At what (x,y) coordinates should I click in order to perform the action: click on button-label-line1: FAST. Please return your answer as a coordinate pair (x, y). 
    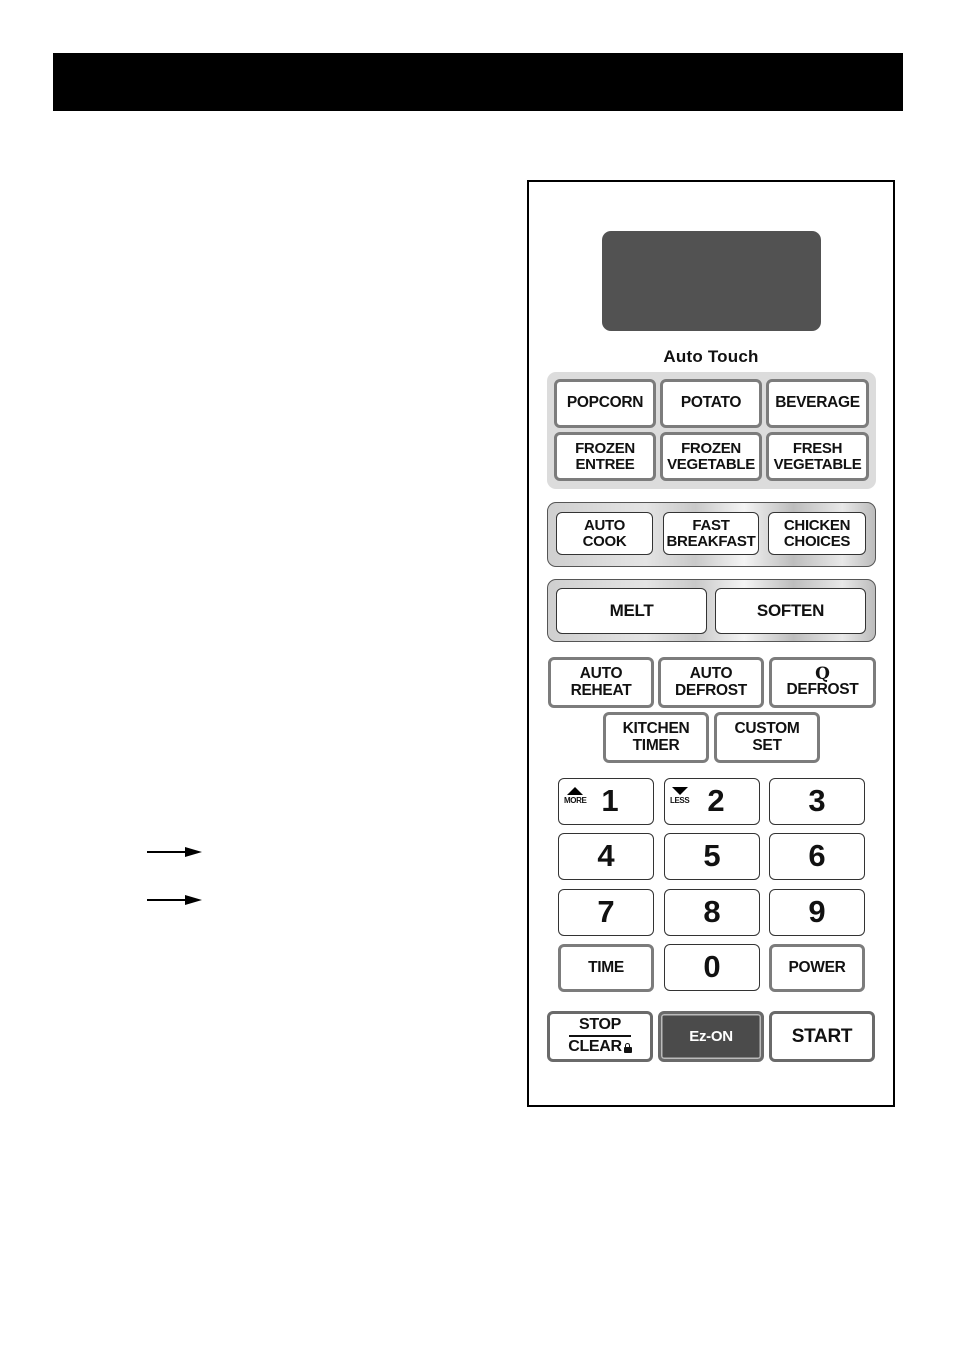
    Looking at the image, I should click on (711, 525).